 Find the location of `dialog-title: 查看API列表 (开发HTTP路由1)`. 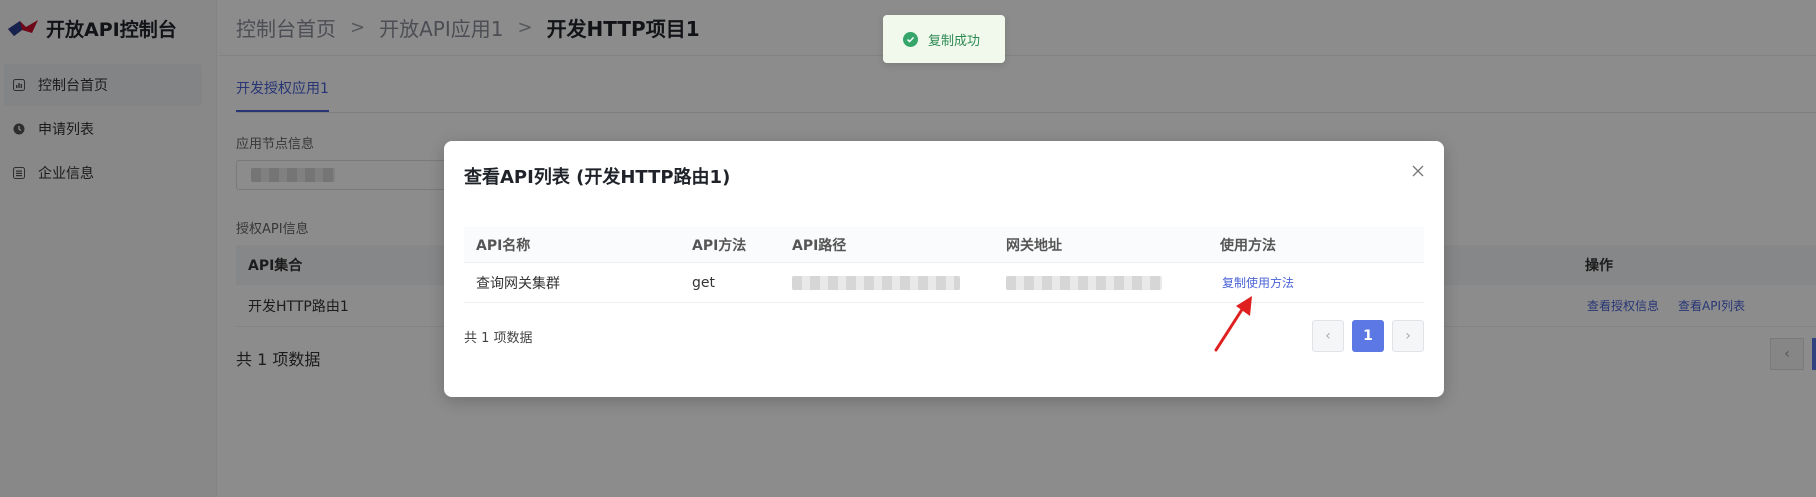

dialog-title: 查看API列表 (开发HTTP路由1) is located at coordinates (597, 177).